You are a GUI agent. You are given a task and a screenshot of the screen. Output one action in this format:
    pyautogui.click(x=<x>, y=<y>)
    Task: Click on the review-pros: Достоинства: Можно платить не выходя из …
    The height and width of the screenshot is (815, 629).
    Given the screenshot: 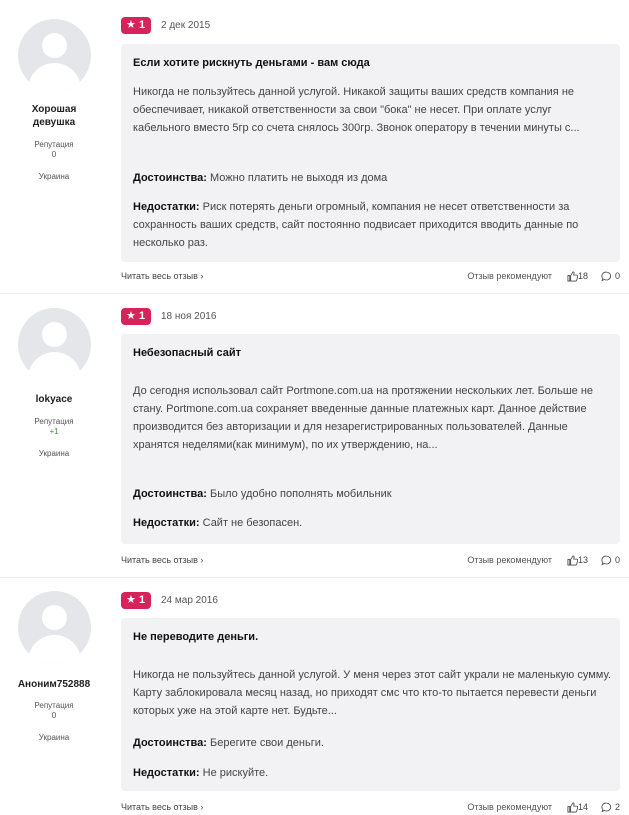 What is the action you would take?
    pyautogui.click(x=260, y=178)
    